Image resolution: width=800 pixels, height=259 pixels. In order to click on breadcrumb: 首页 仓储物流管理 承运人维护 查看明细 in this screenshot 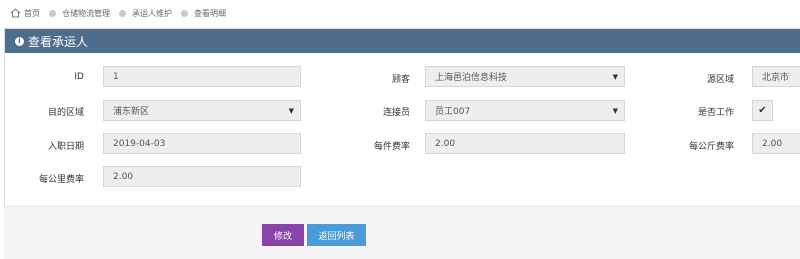, I will do `click(400, 13)`.